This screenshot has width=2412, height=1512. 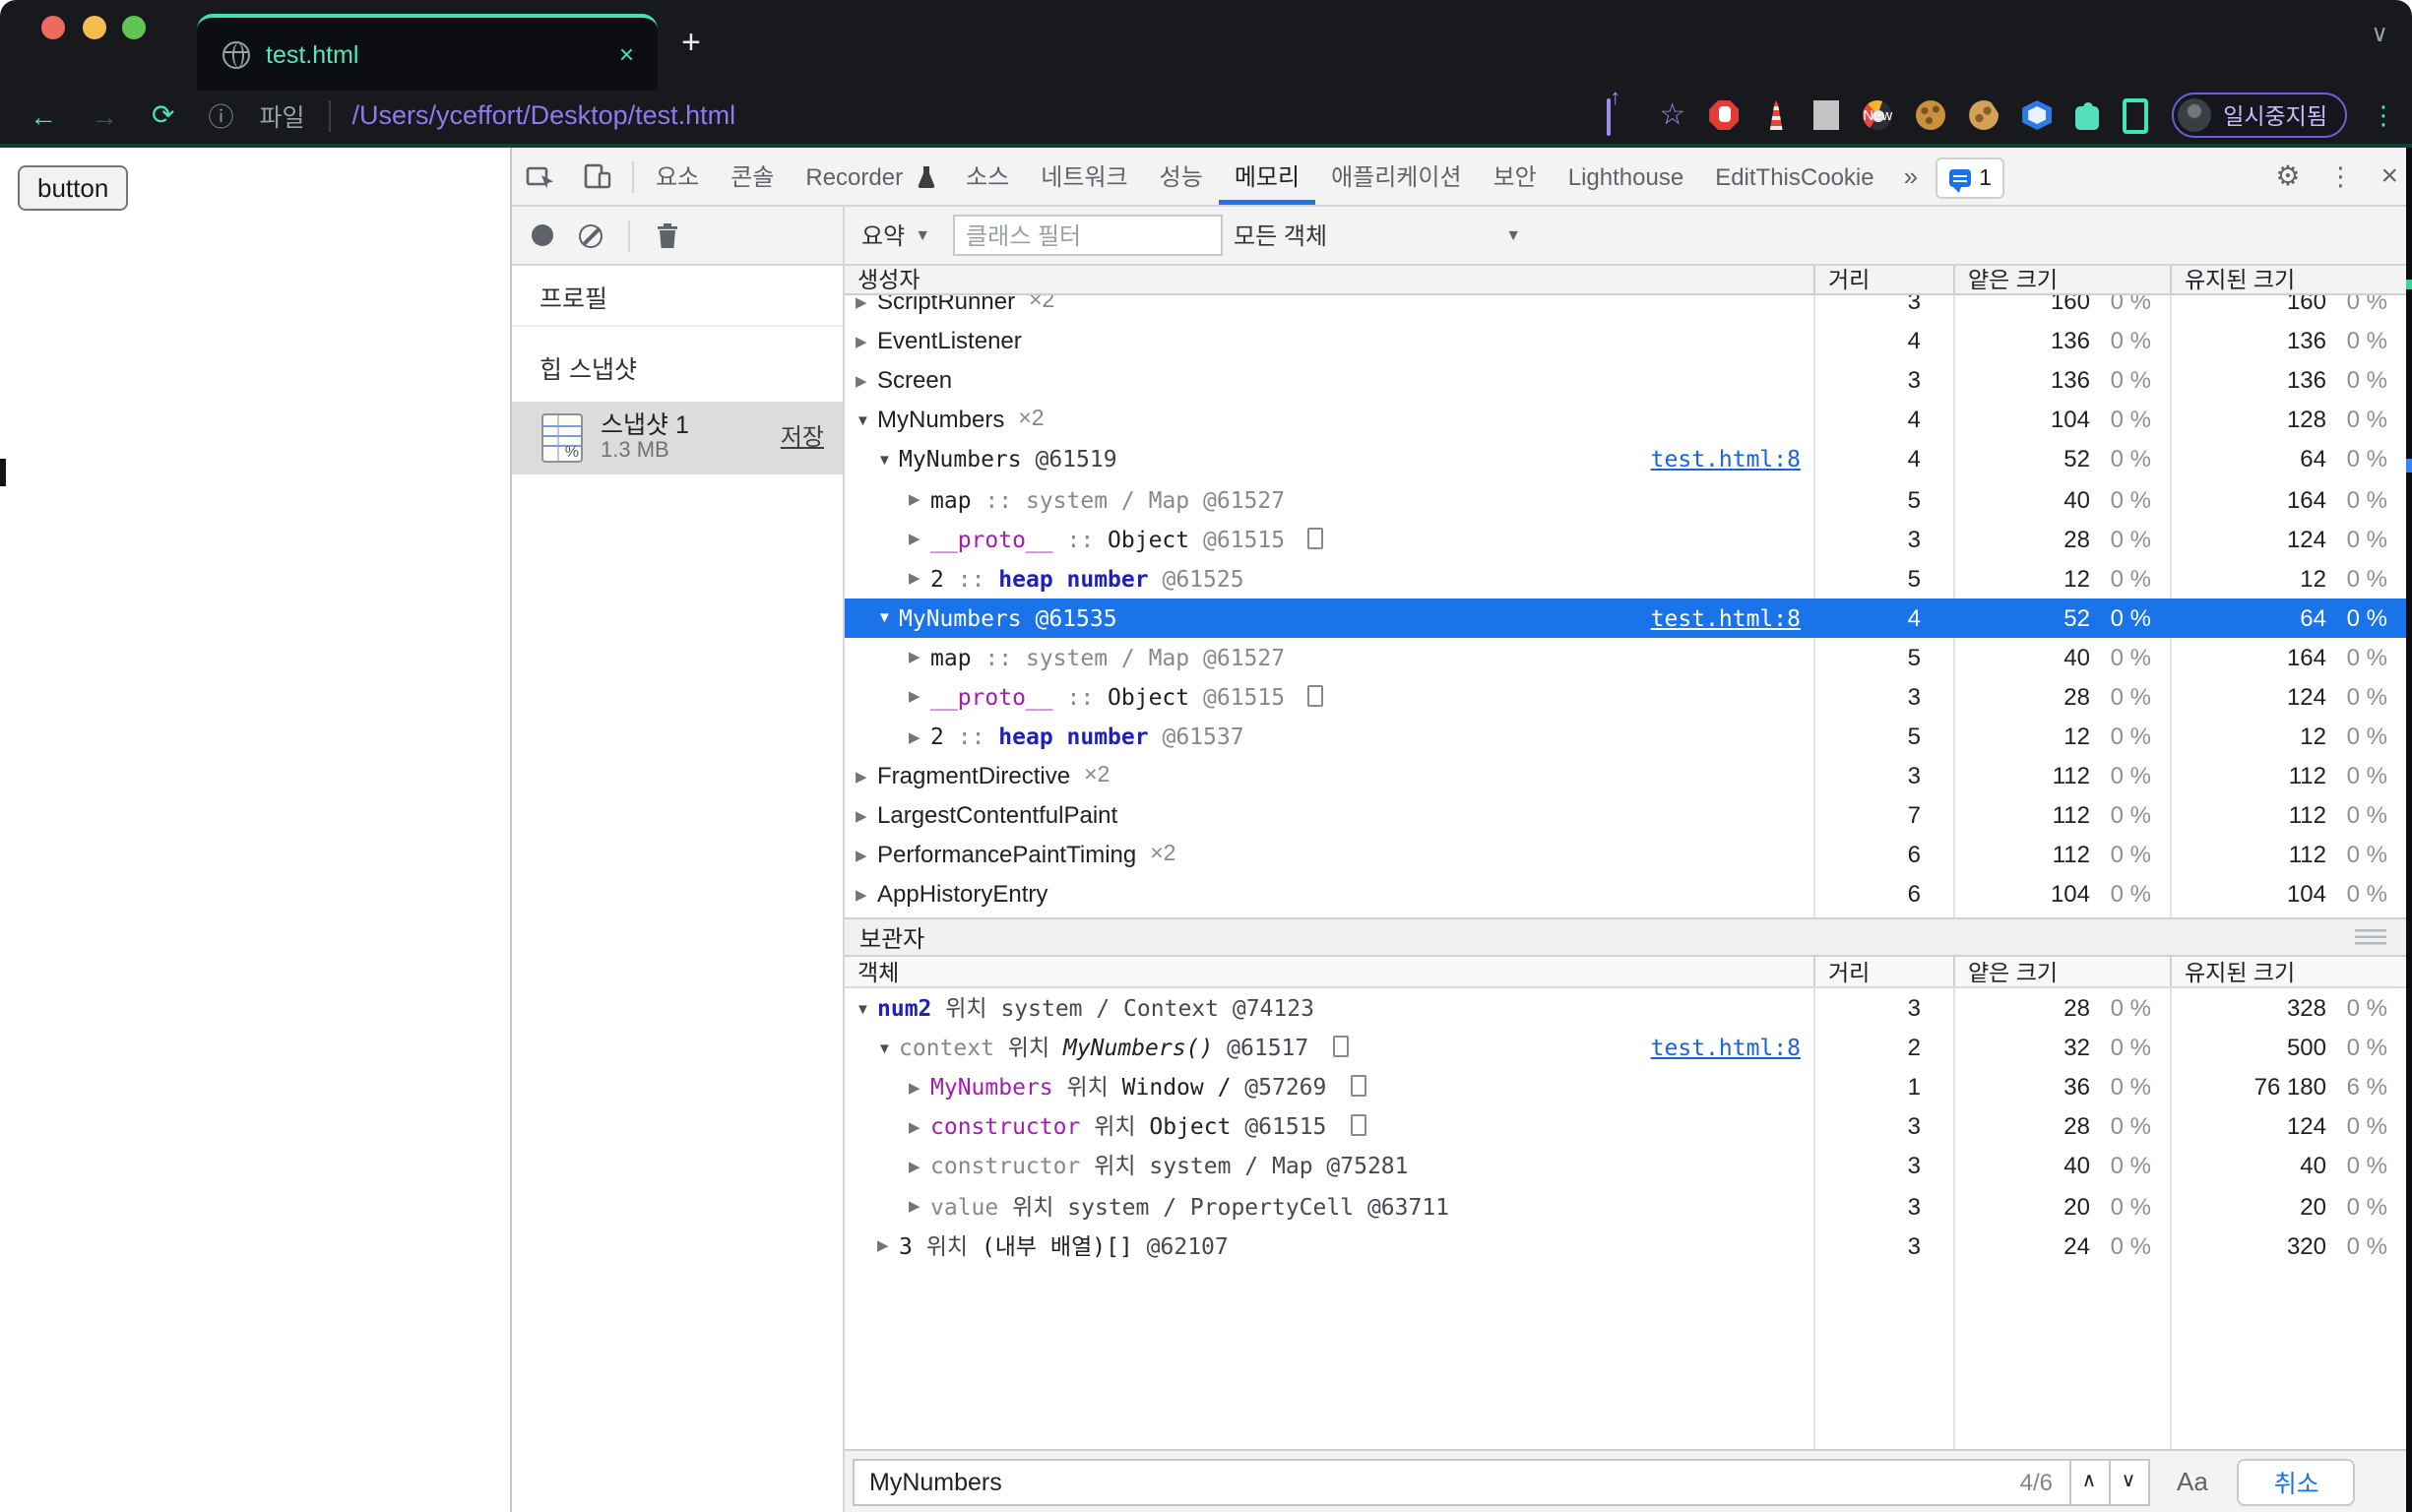 What do you see at coordinates (2409, 830) in the screenshot?
I see `scroll-marker-strip` at bounding box center [2409, 830].